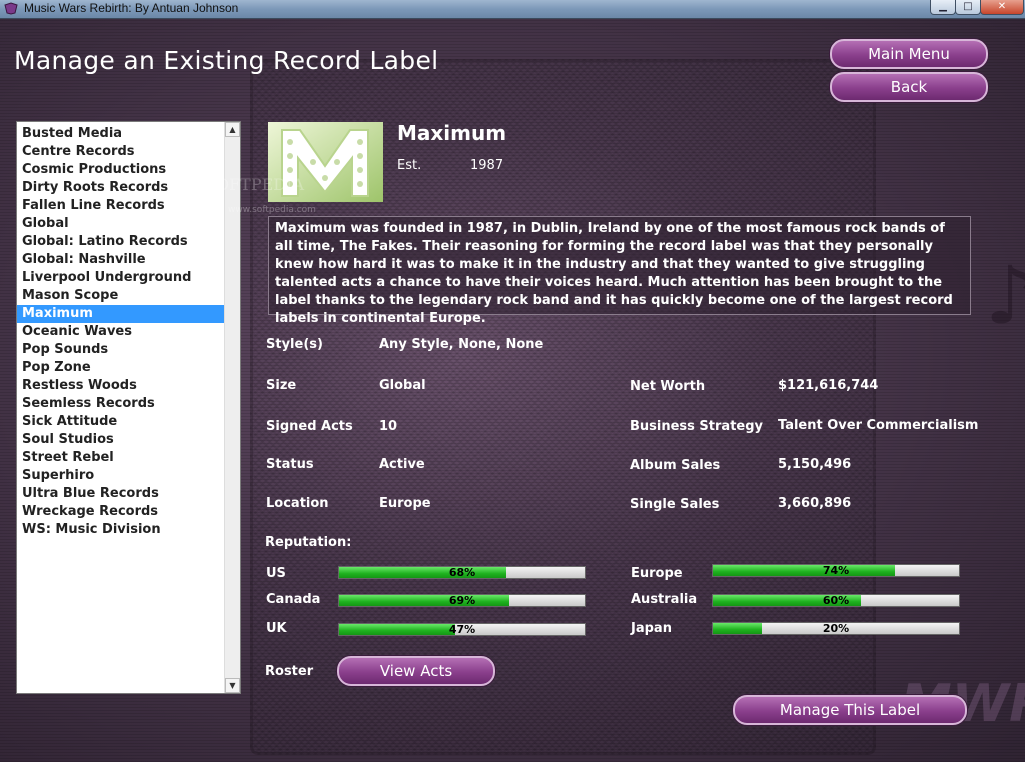  What do you see at coordinates (121, 170) in the screenshot?
I see `label-list-item: Cosmic Productions` at bounding box center [121, 170].